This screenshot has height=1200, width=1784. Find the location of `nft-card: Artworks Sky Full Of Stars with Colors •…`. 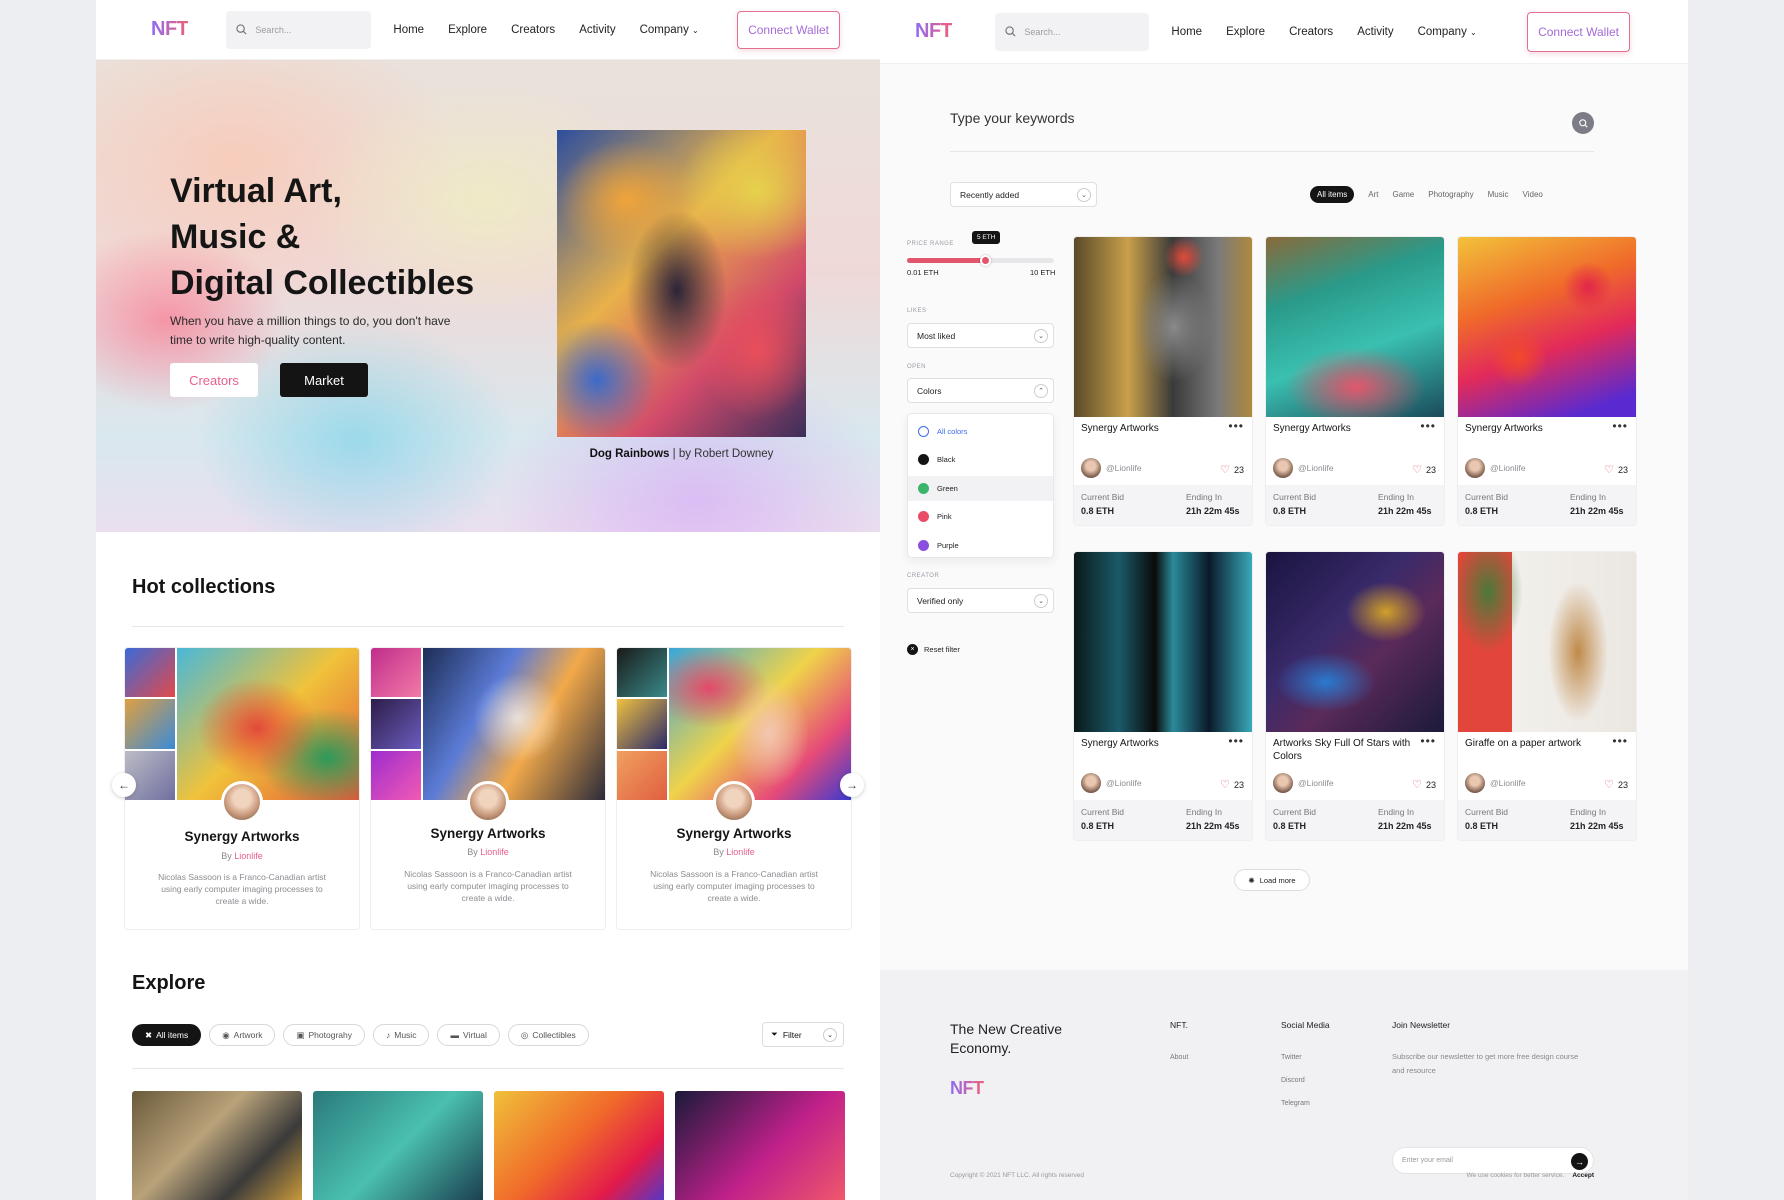

nft-card: Artworks Sky Full Of Stars with Colors •… is located at coordinates (1355, 696).